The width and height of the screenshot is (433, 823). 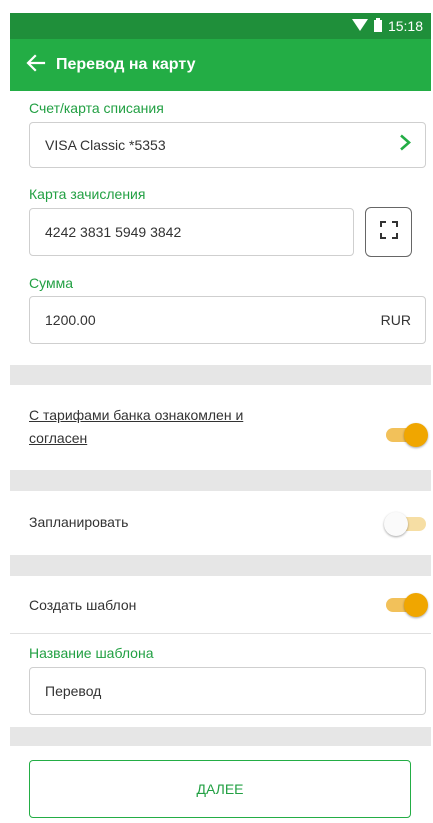 I want to click on debit-account-select: VISA Classic *5353, so click(x=227, y=145).